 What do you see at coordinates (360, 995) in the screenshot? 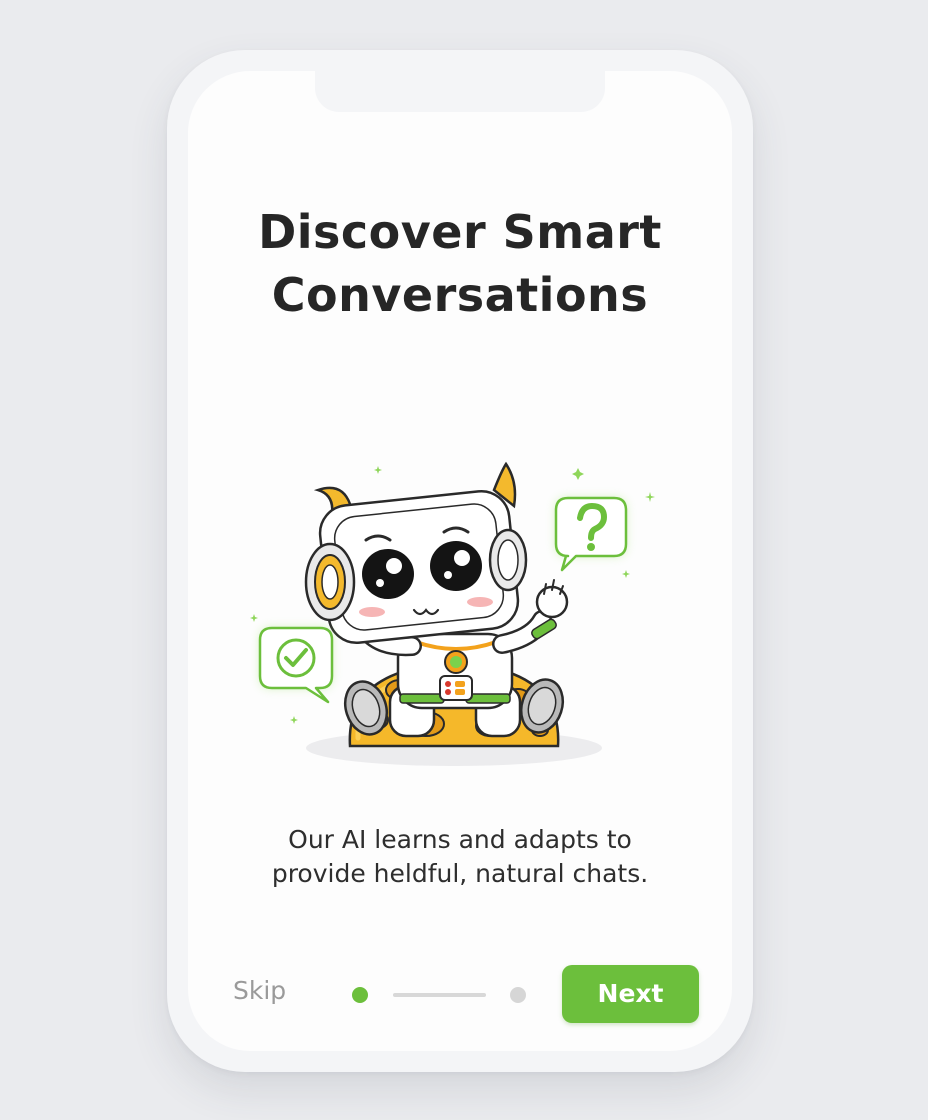
I see `page-indicator-dot-active` at bounding box center [360, 995].